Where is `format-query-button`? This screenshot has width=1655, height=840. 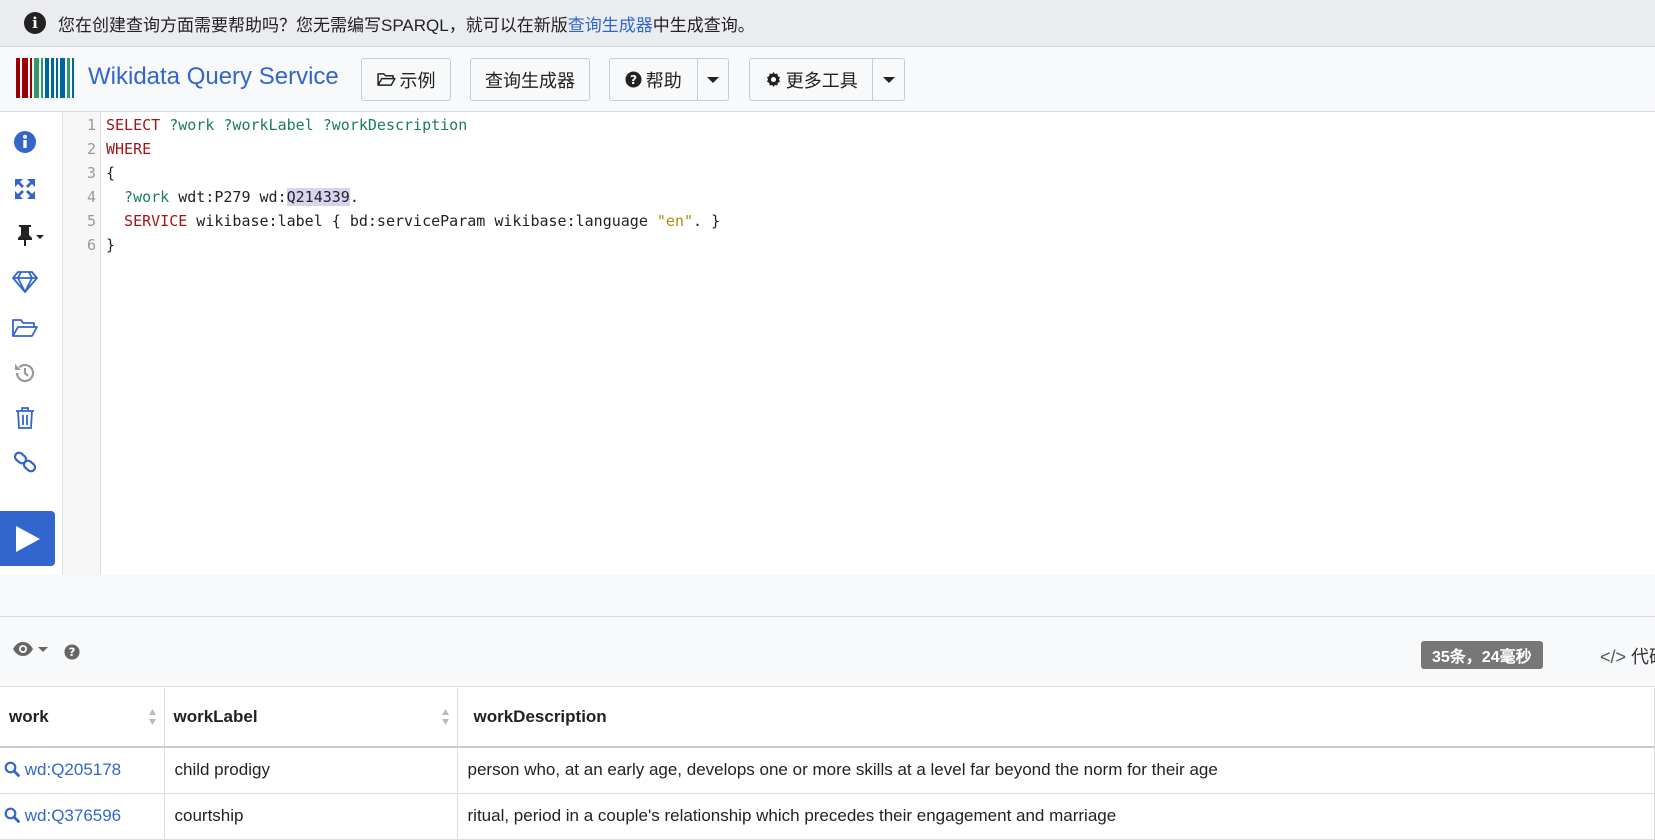 format-query-button is located at coordinates (25, 189).